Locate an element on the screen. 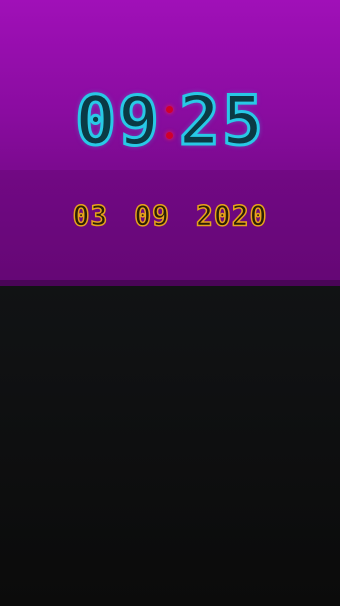  date-month: 09 is located at coordinates (152, 215).